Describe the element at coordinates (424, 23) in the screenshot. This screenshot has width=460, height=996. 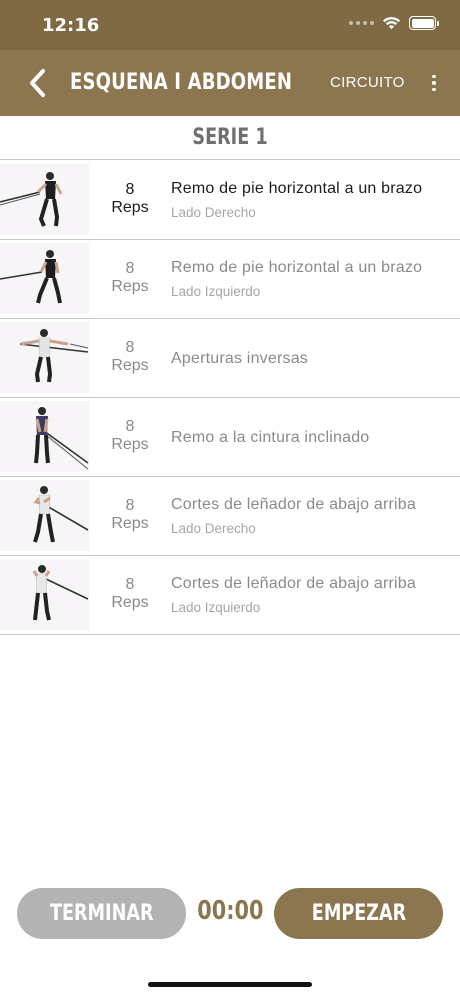
I see `battery-icon` at that location.